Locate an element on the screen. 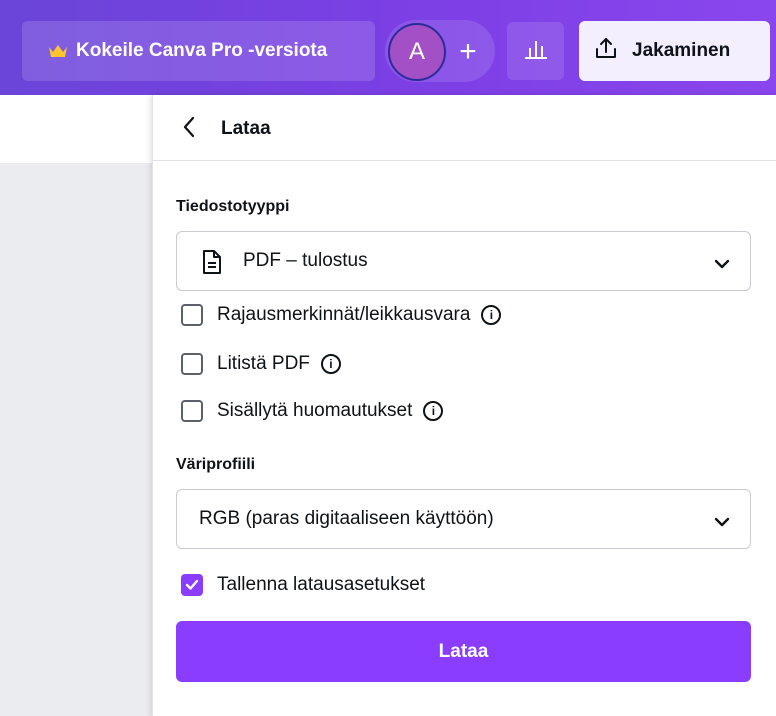 The width and height of the screenshot is (776, 716). share-button: Jakaminen is located at coordinates (674, 51).